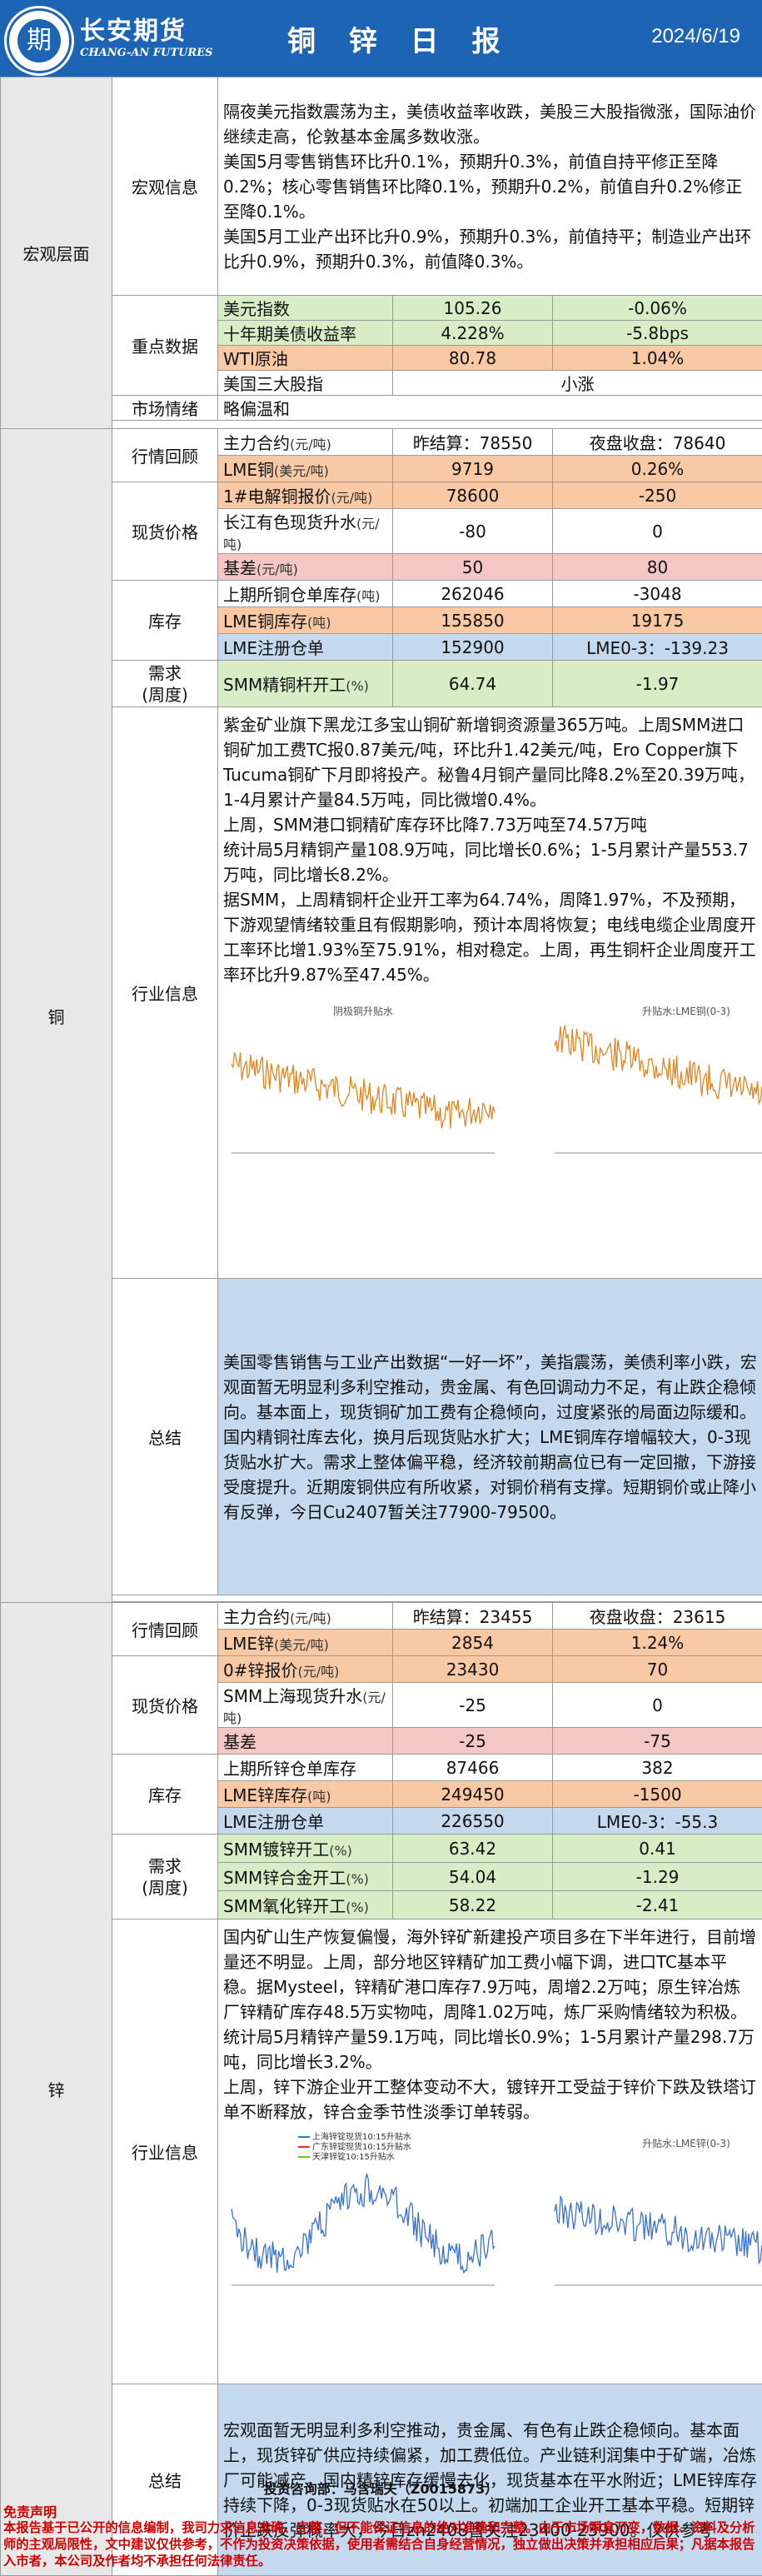  Describe the element at coordinates (473, 1877) in the screenshot. I see `demand-row-value: 54.04` at that location.